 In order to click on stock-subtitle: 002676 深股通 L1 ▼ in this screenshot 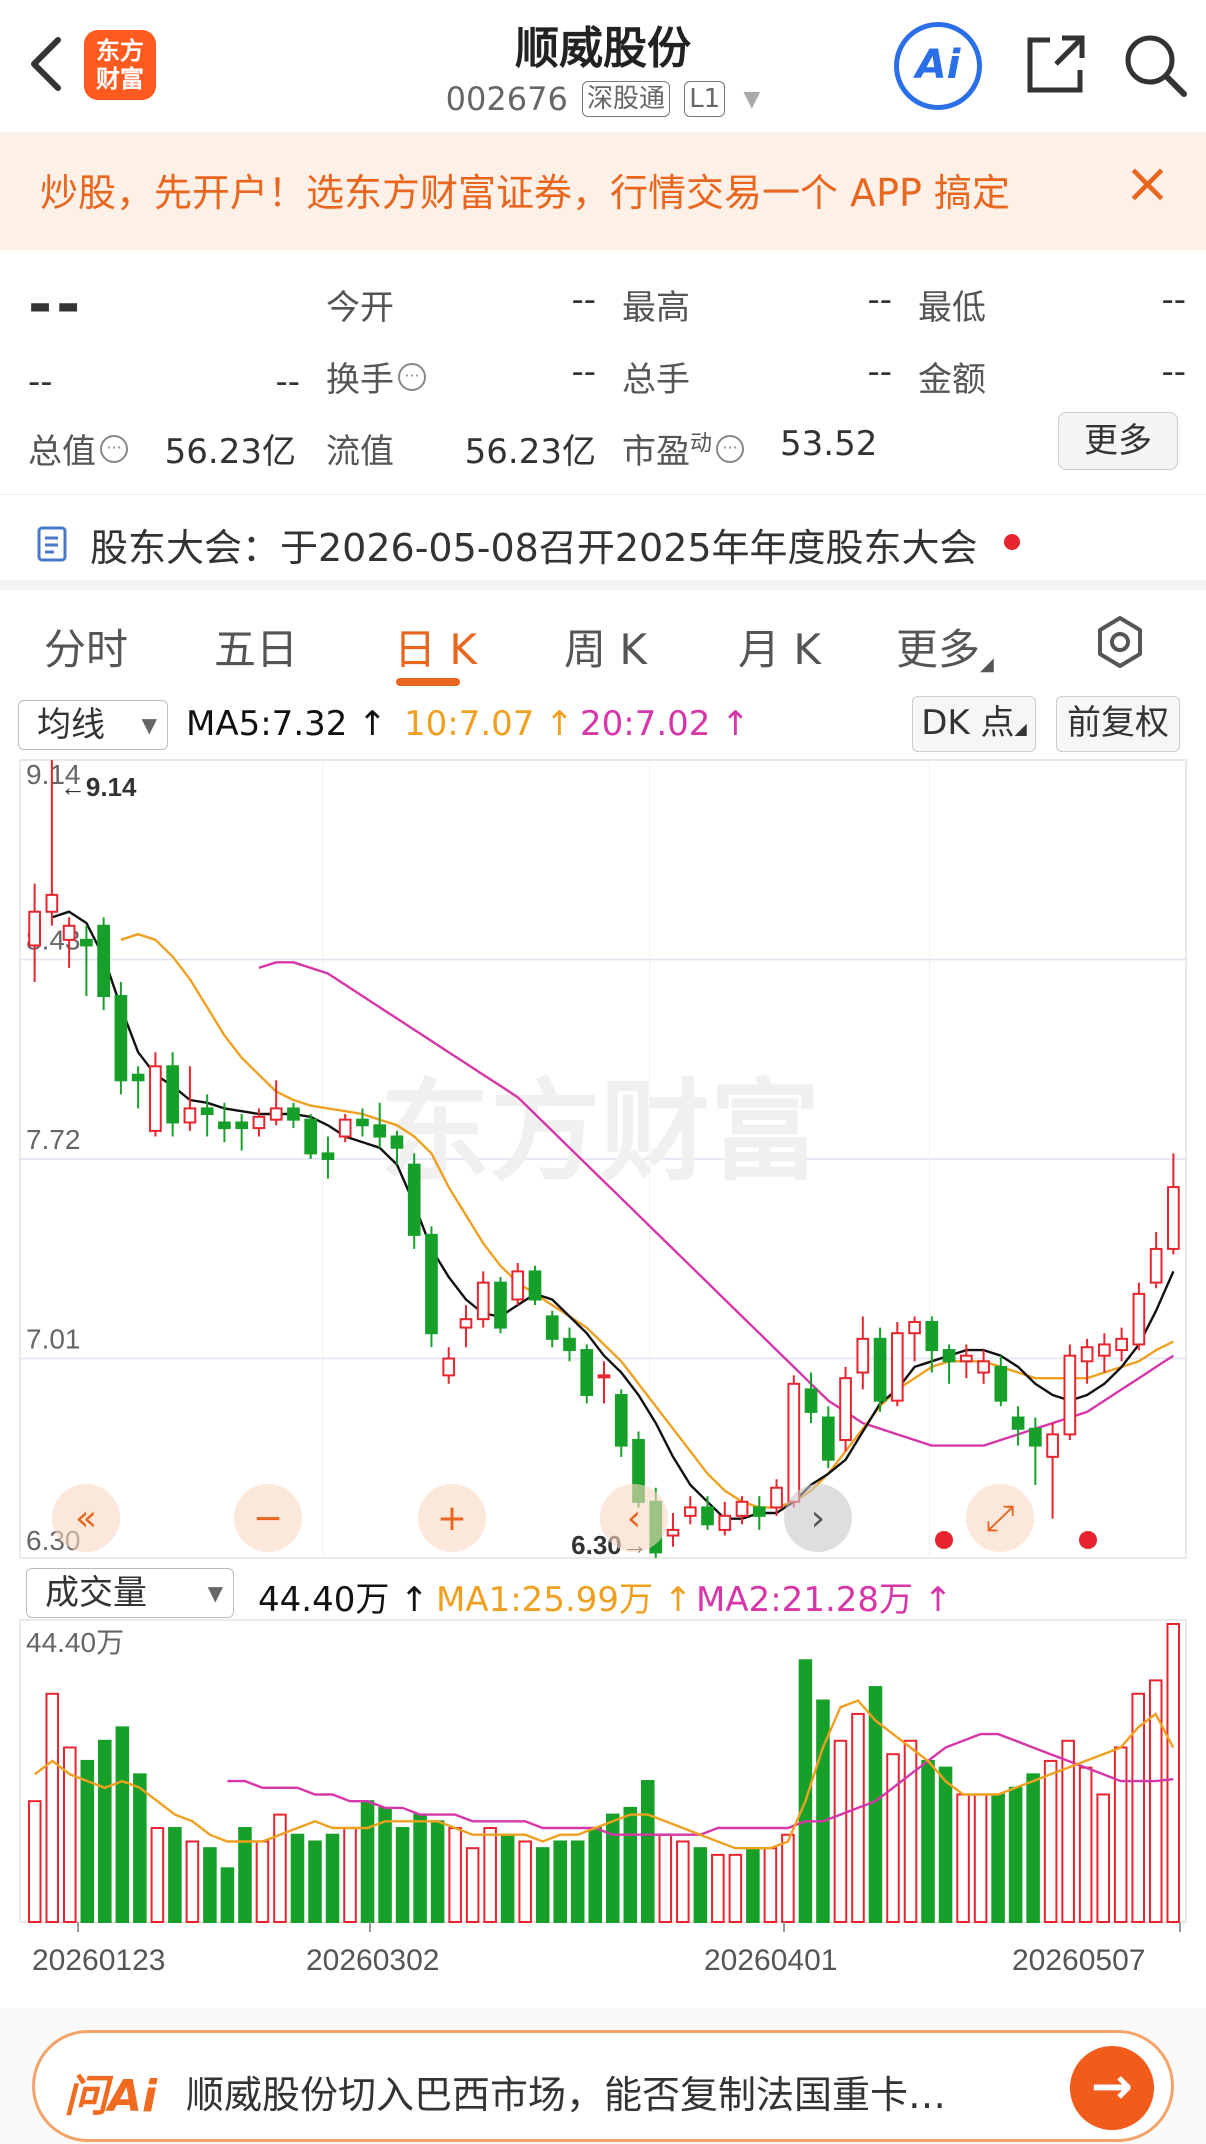, I will do `click(603, 99)`.